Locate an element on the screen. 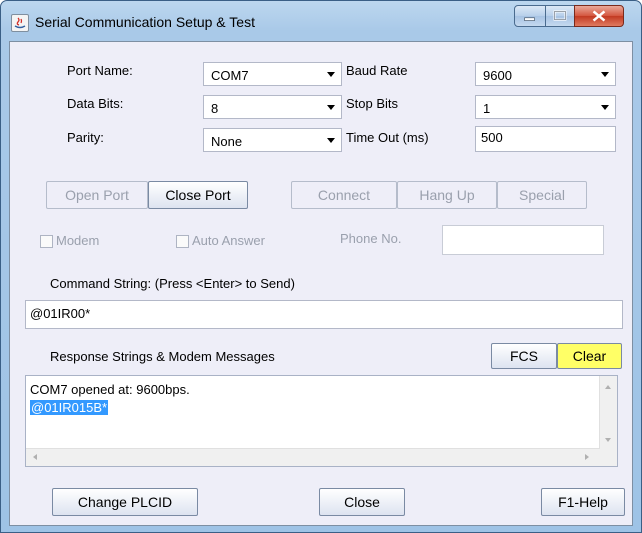  timeout-label: Time Out (ms) is located at coordinates (387, 137).